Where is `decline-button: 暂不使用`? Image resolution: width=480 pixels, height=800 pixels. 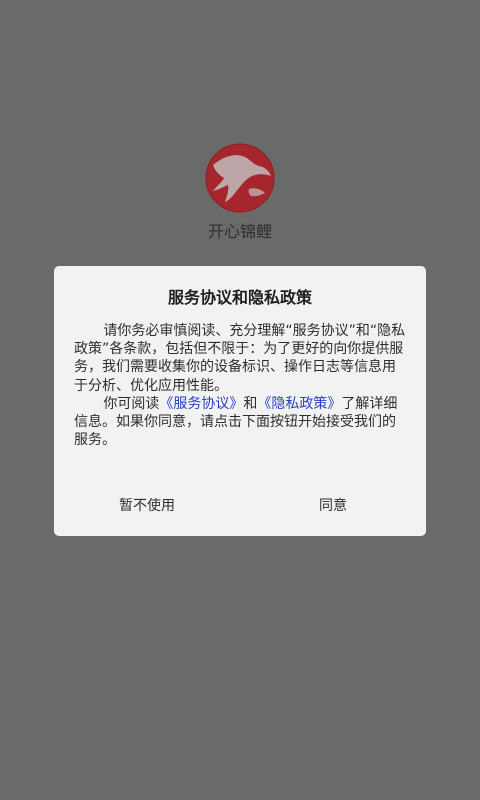
decline-button: 暂不使用 is located at coordinates (147, 505).